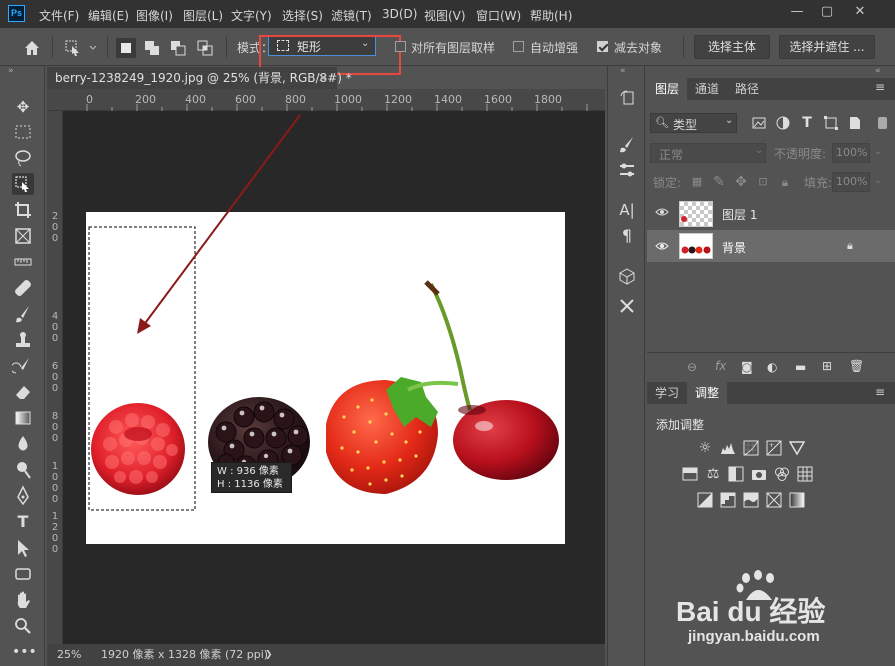 This screenshot has width=895, height=666. What do you see at coordinates (23, 236) in the screenshot?
I see `frame-tool-icon` at bounding box center [23, 236].